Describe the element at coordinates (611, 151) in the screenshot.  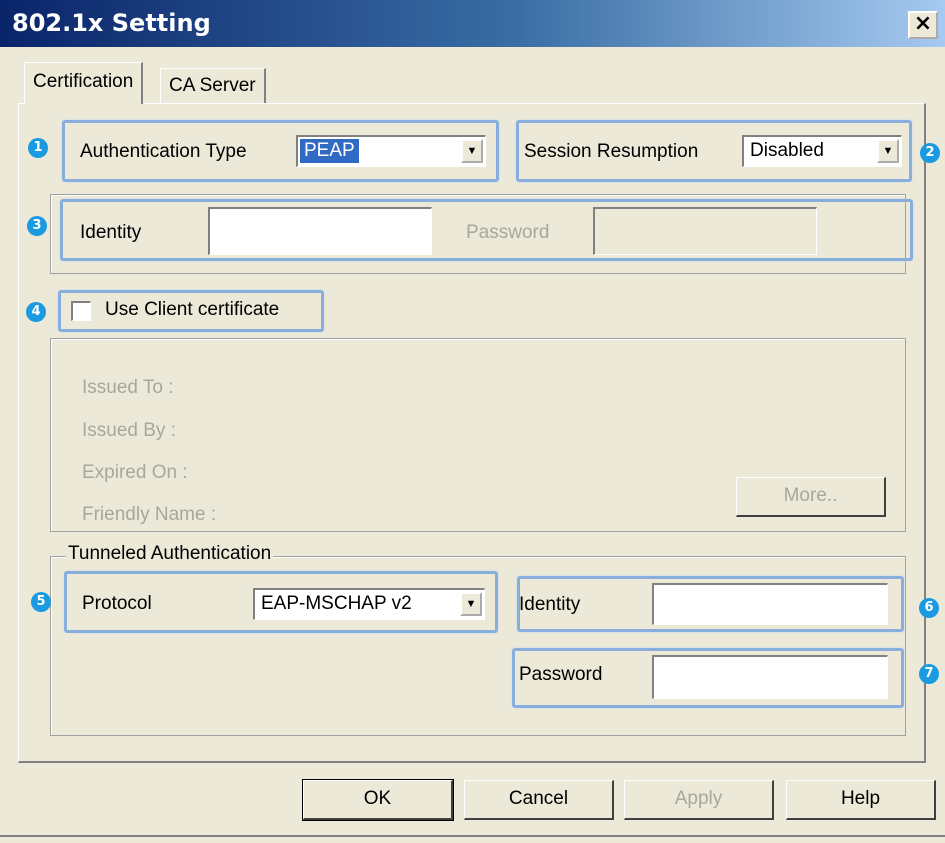
I see `session-resumption-label: Session Resumption` at that location.